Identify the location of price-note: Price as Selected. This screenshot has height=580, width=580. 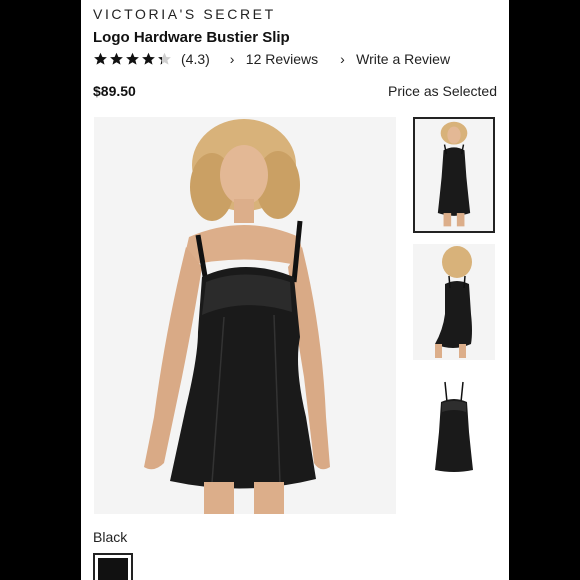
(442, 91).